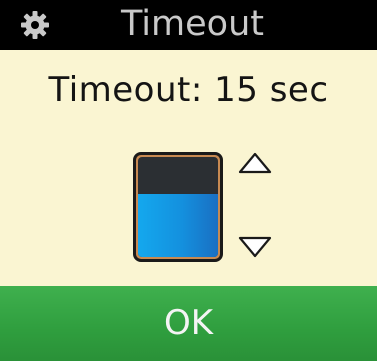 This screenshot has height=361, width=377. I want to click on chevron-up-icon, so click(255, 163).